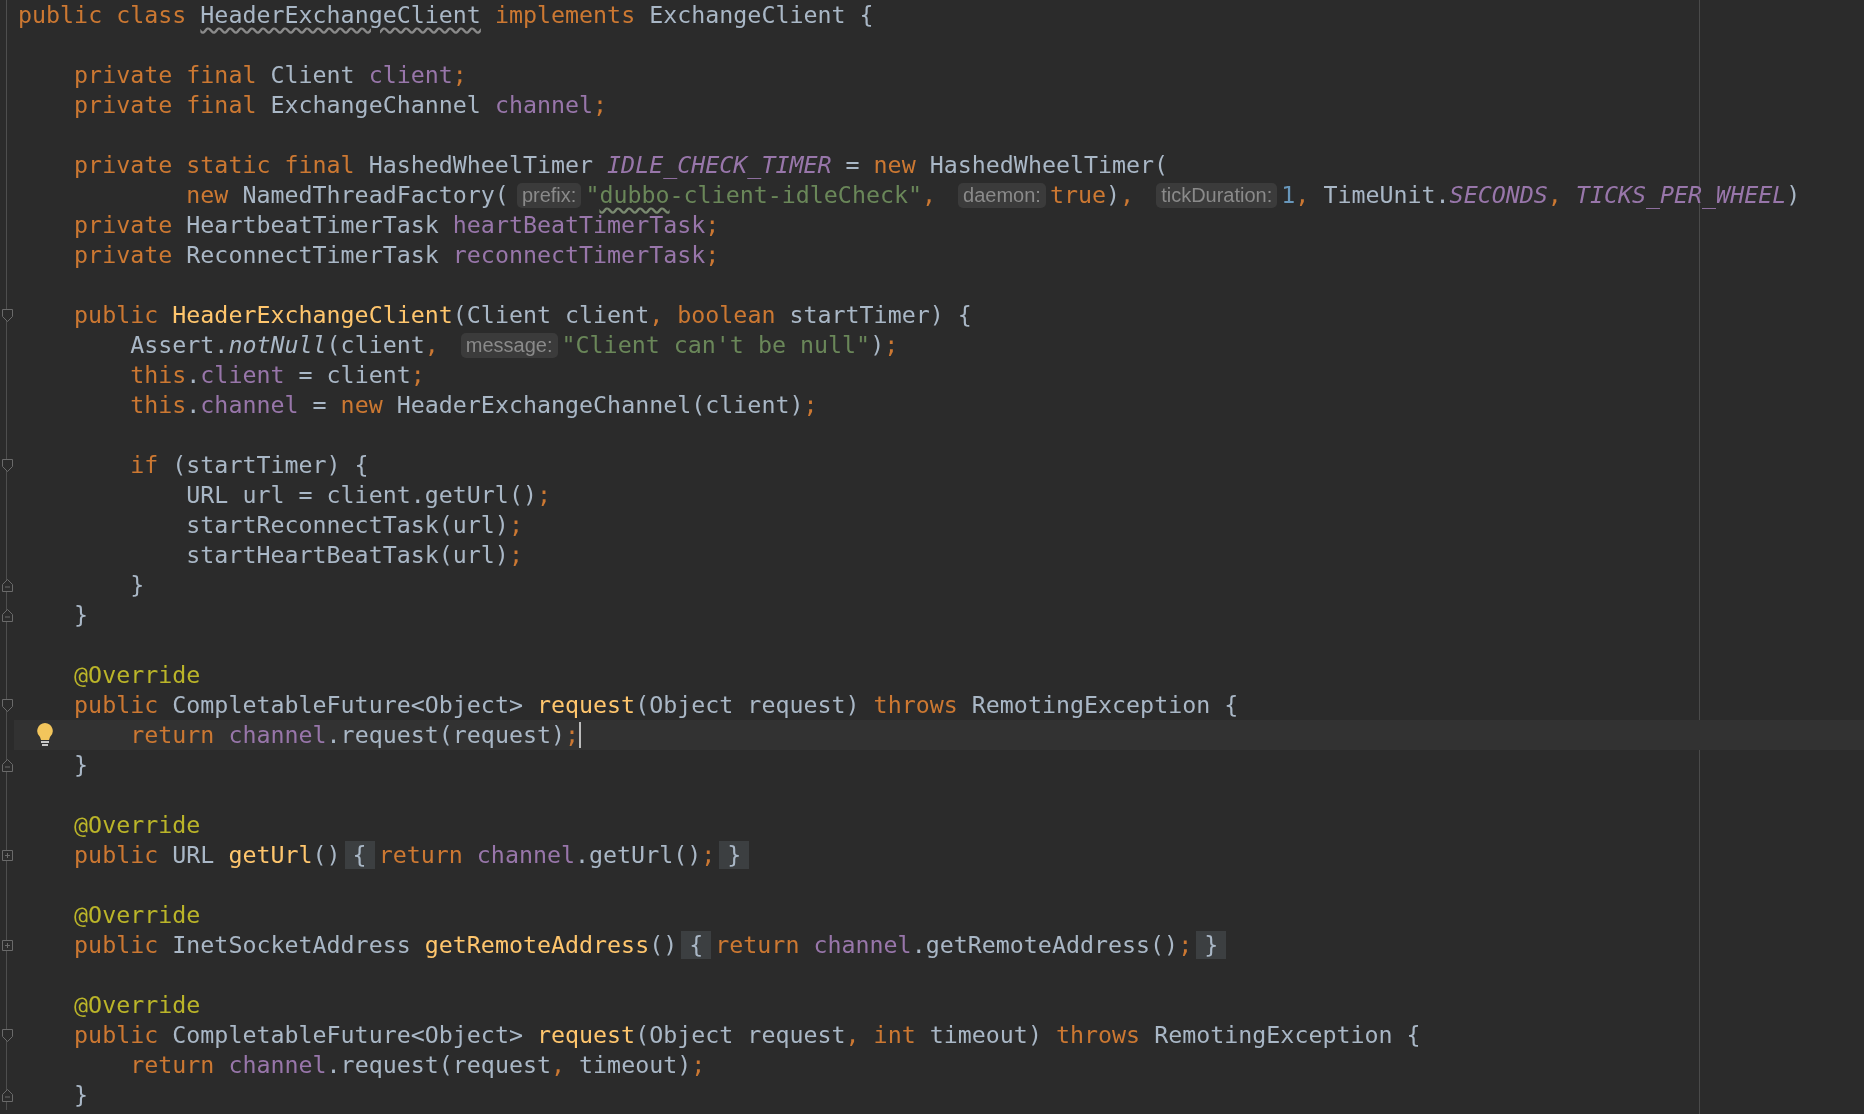  What do you see at coordinates (270, 75) in the screenshot?
I see `code-text: private final Client client;` at bounding box center [270, 75].